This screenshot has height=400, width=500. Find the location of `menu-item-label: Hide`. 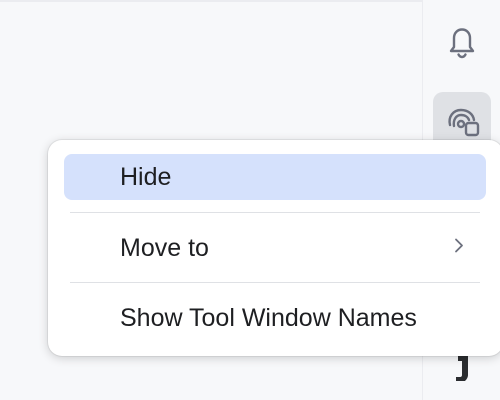

menu-item-label: Hide is located at coordinates (146, 176).